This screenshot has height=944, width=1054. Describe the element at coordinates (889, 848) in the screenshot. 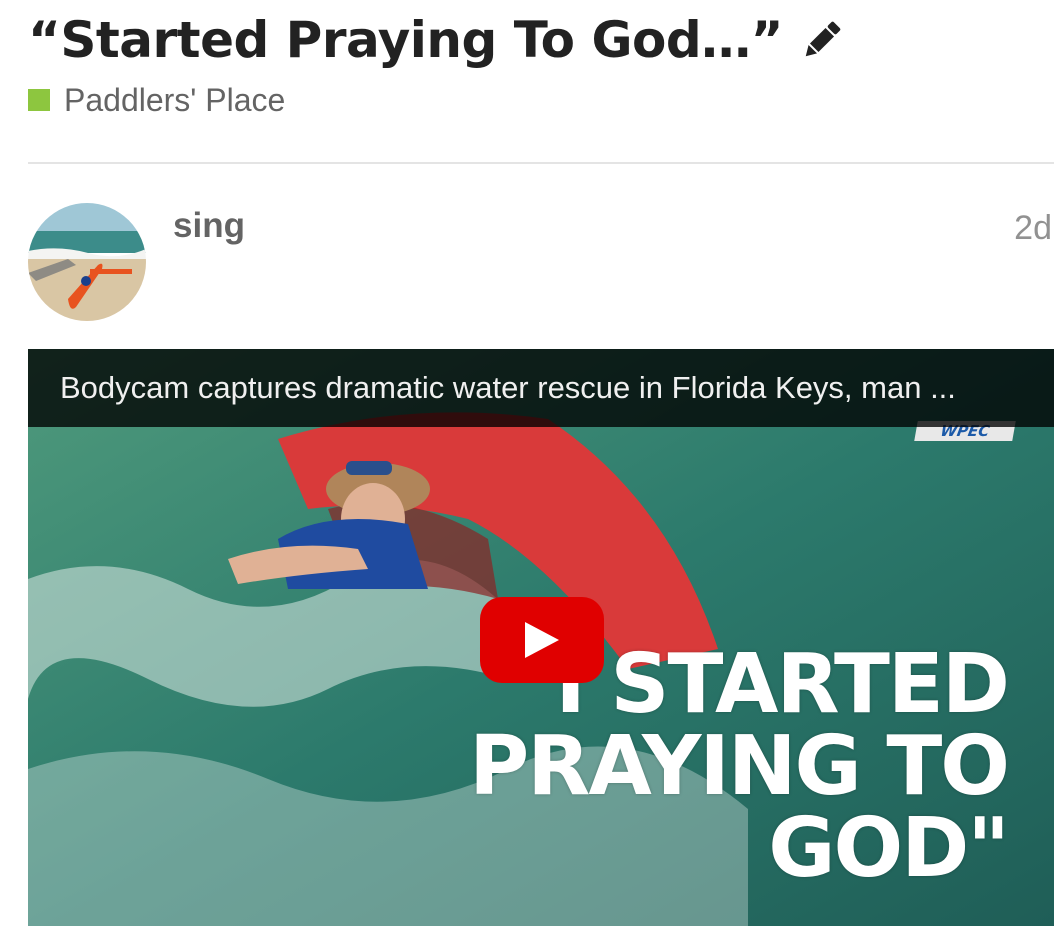

I see `overlay-line: GOD"` at that location.